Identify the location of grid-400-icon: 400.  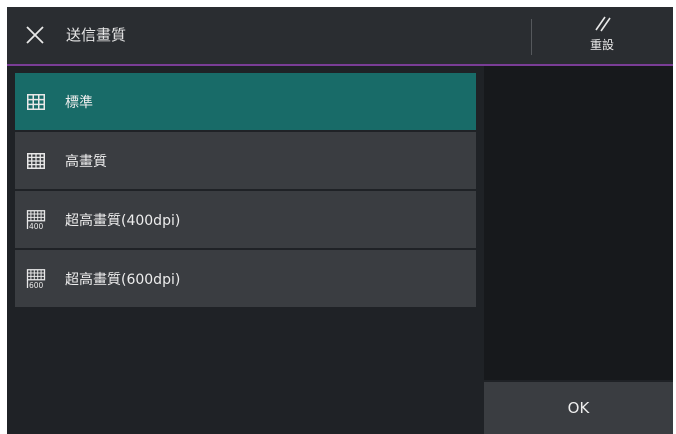
(36, 219).